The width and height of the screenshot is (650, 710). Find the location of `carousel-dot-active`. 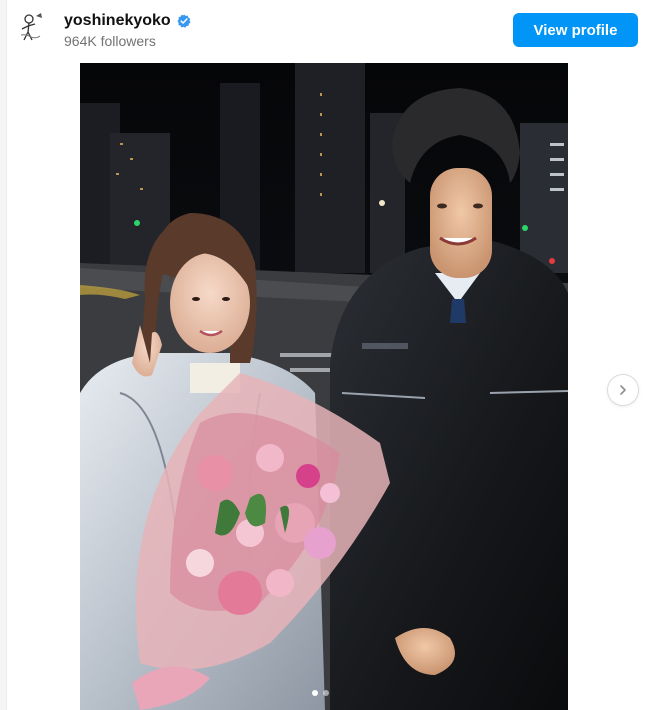

carousel-dot-active is located at coordinates (315, 693).